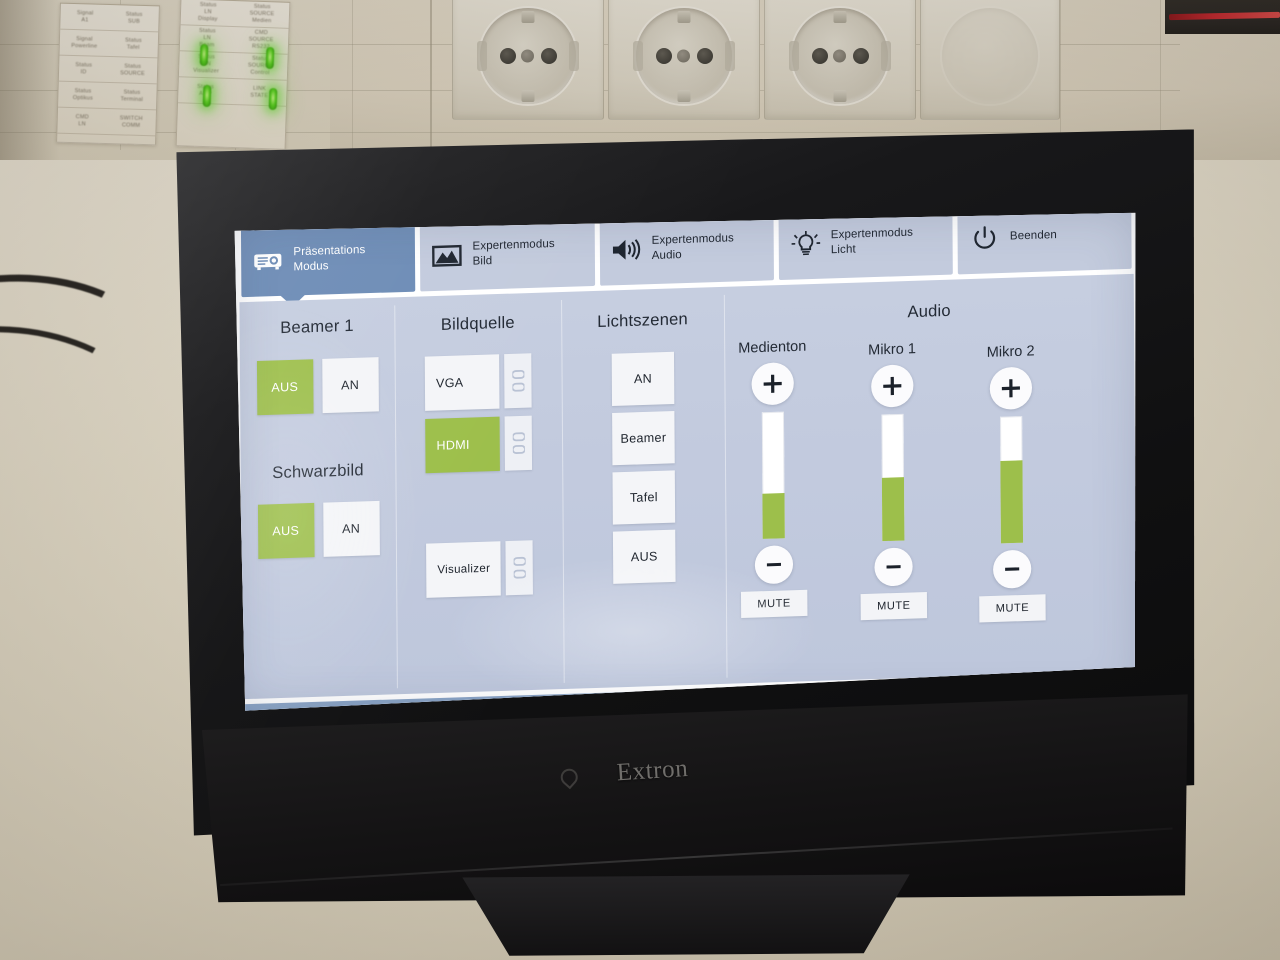  I want to click on source-hdmi-button: HDMI, so click(462, 445).